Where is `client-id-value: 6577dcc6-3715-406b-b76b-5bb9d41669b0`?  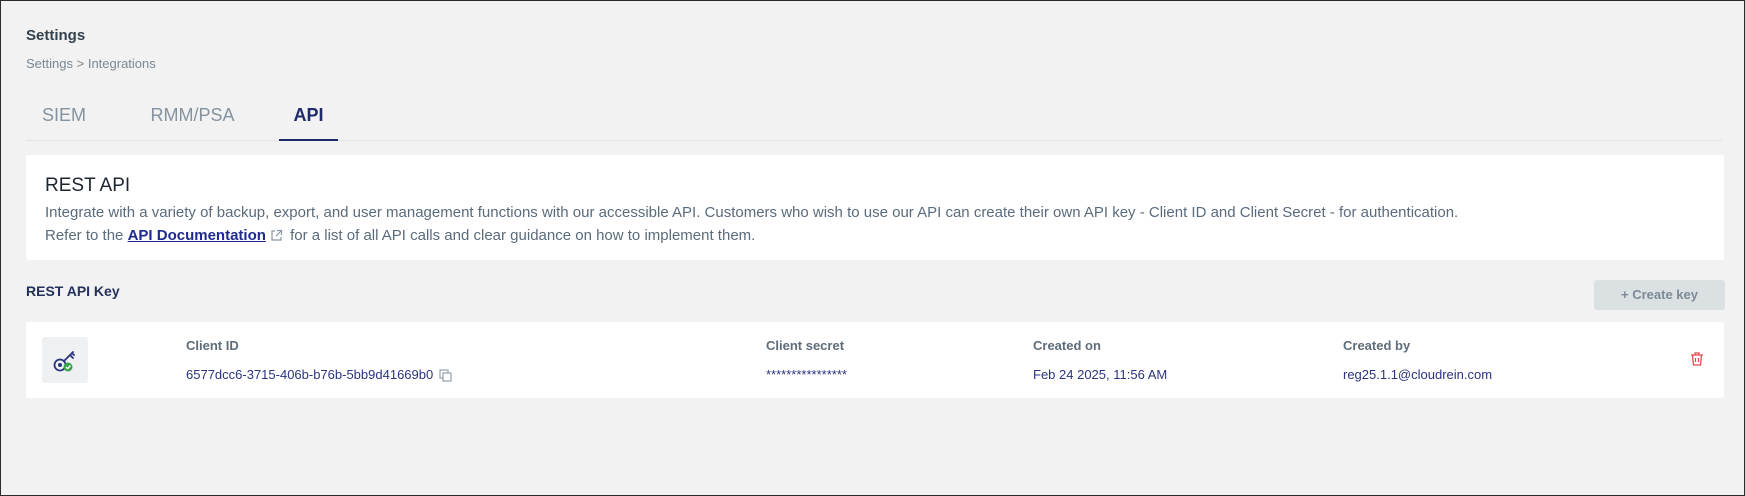
client-id-value: 6577dcc6-3715-406b-b76b-5bb9d41669b0 is located at coordinates (310, 374).